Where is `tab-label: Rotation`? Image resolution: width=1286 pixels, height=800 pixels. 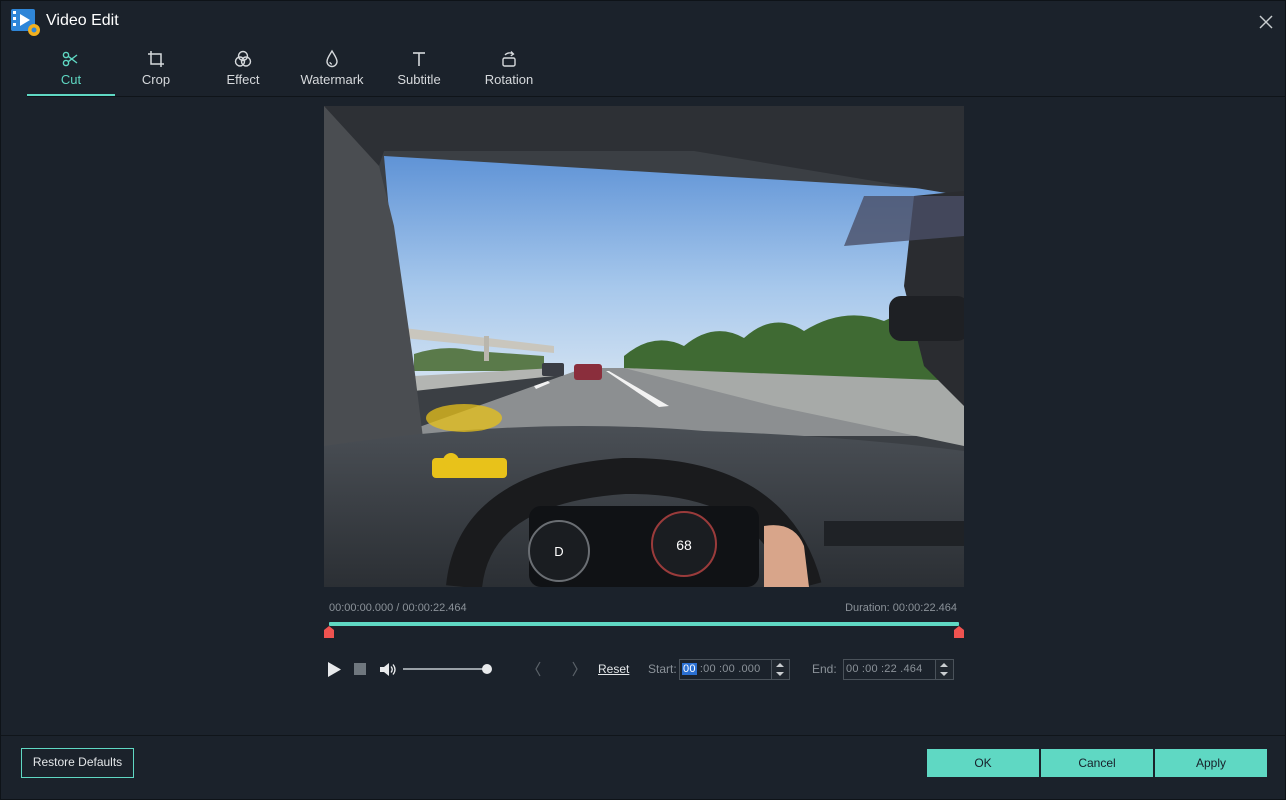
tab-label: Rotation is located at coordinates (509, 79).